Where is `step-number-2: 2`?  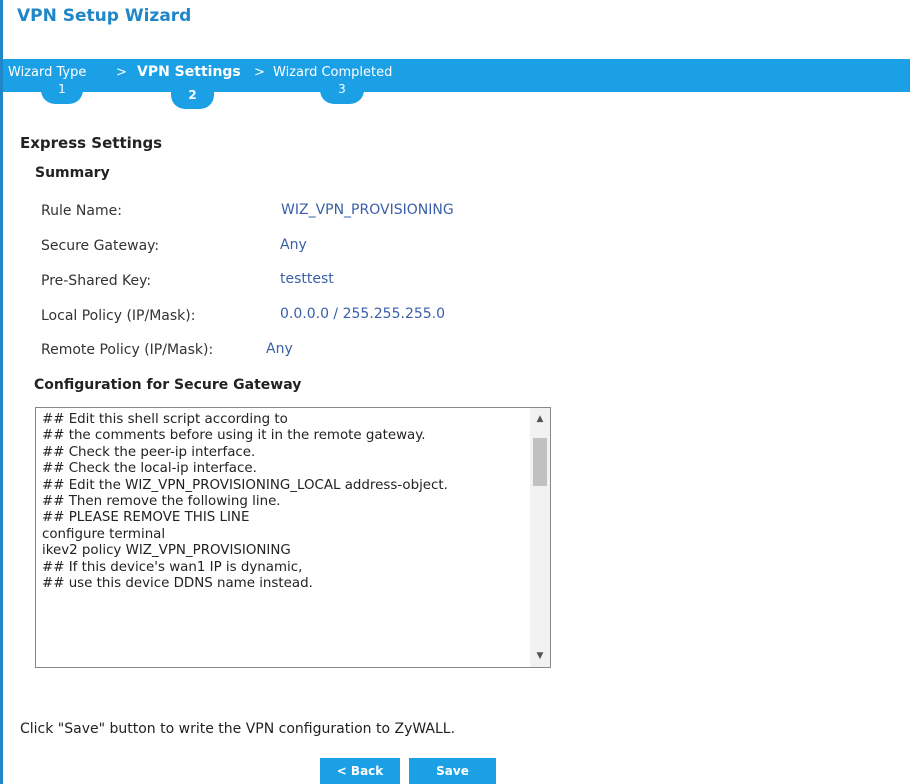
step-number-2: 2 is located at coordinates (192, 94).